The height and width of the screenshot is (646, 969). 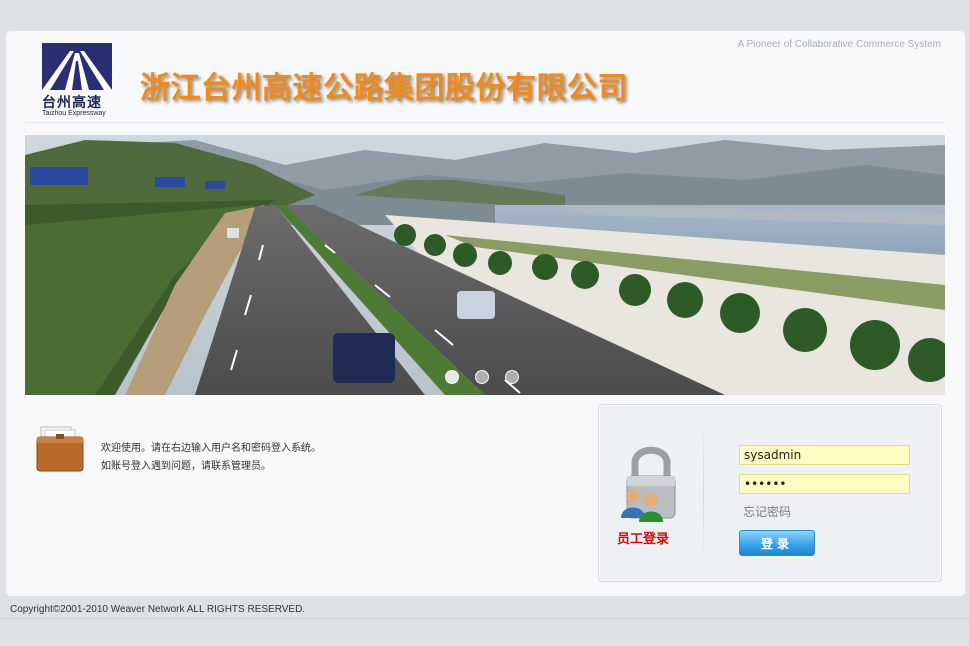 What do you see at coordinates (777, 543) in the screenshot?
I see `login-button: 登录` at bounding box center [777, 543].